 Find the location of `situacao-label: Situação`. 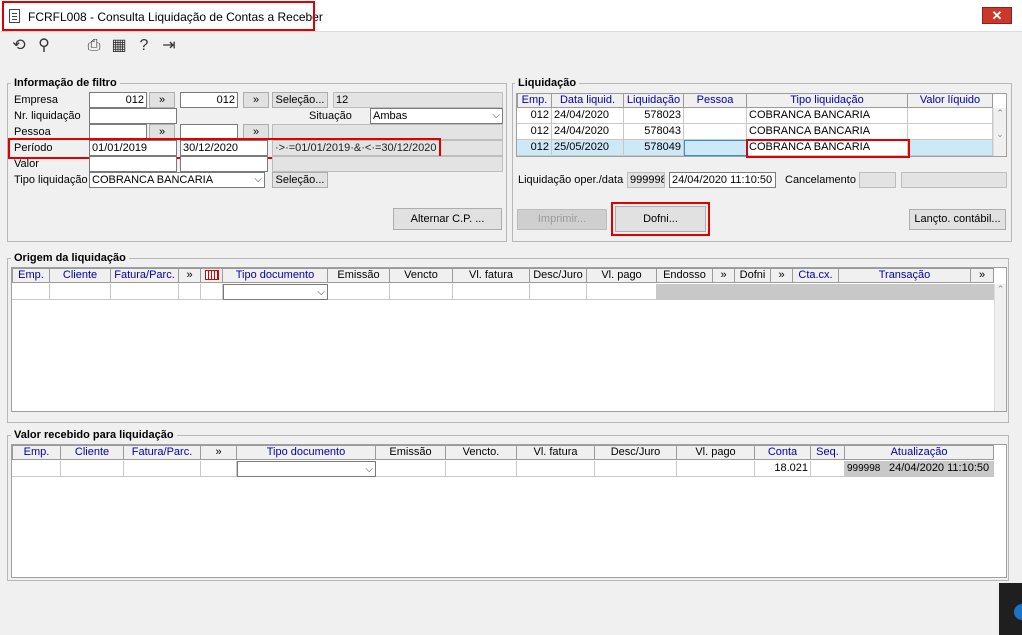

situacao-label: Situação is located at coordinates (330, 116).